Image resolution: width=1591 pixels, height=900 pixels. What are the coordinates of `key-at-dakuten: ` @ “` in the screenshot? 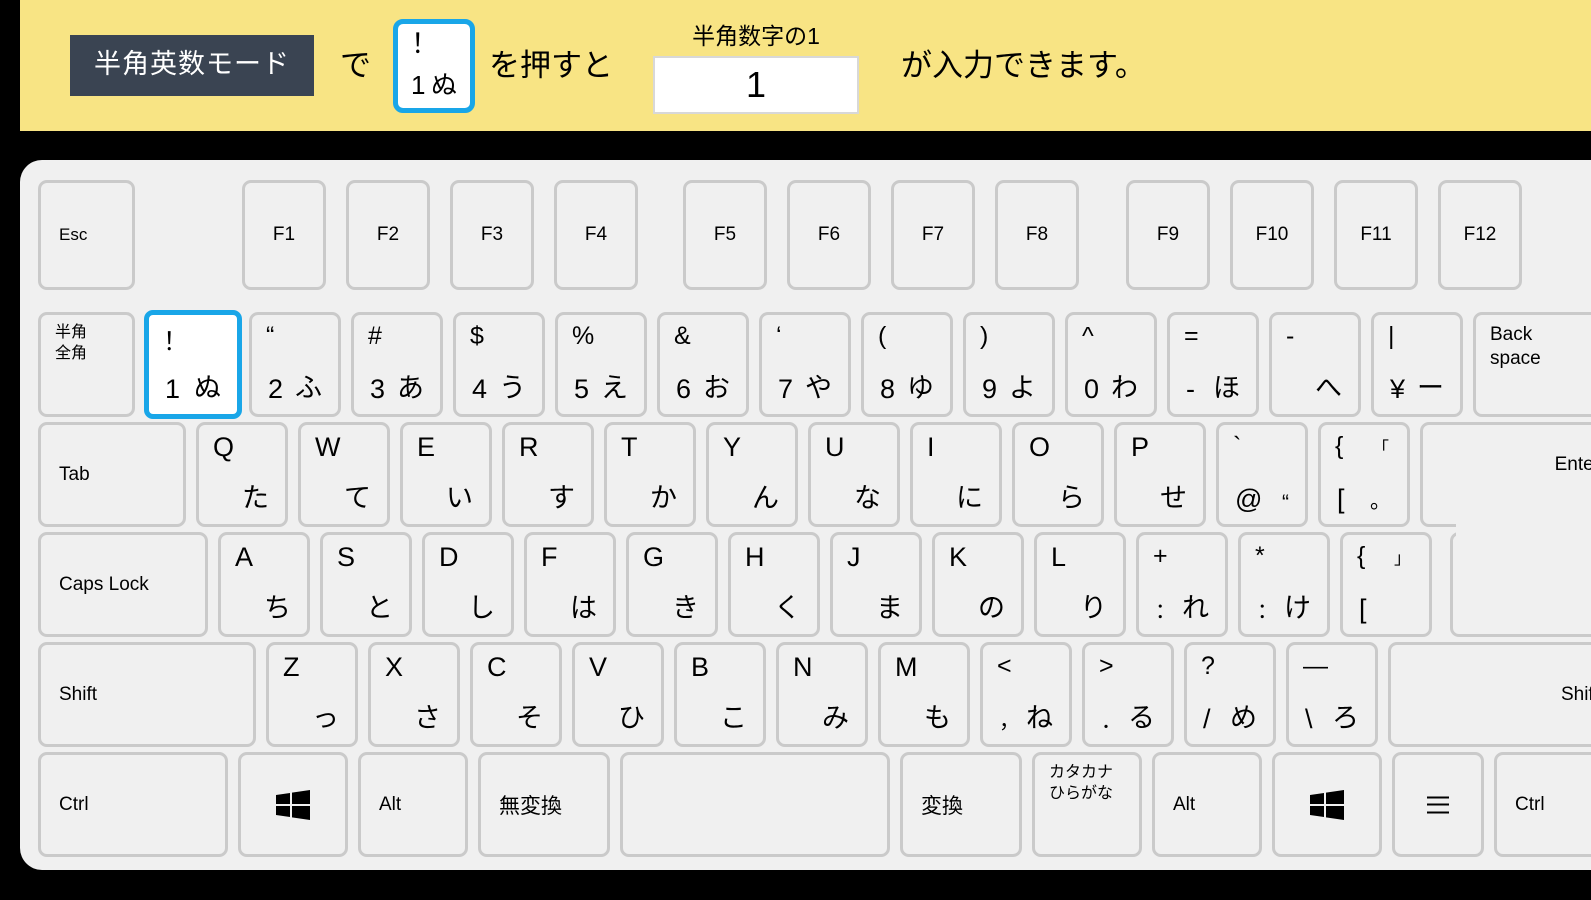 It's located at (1262, 474).